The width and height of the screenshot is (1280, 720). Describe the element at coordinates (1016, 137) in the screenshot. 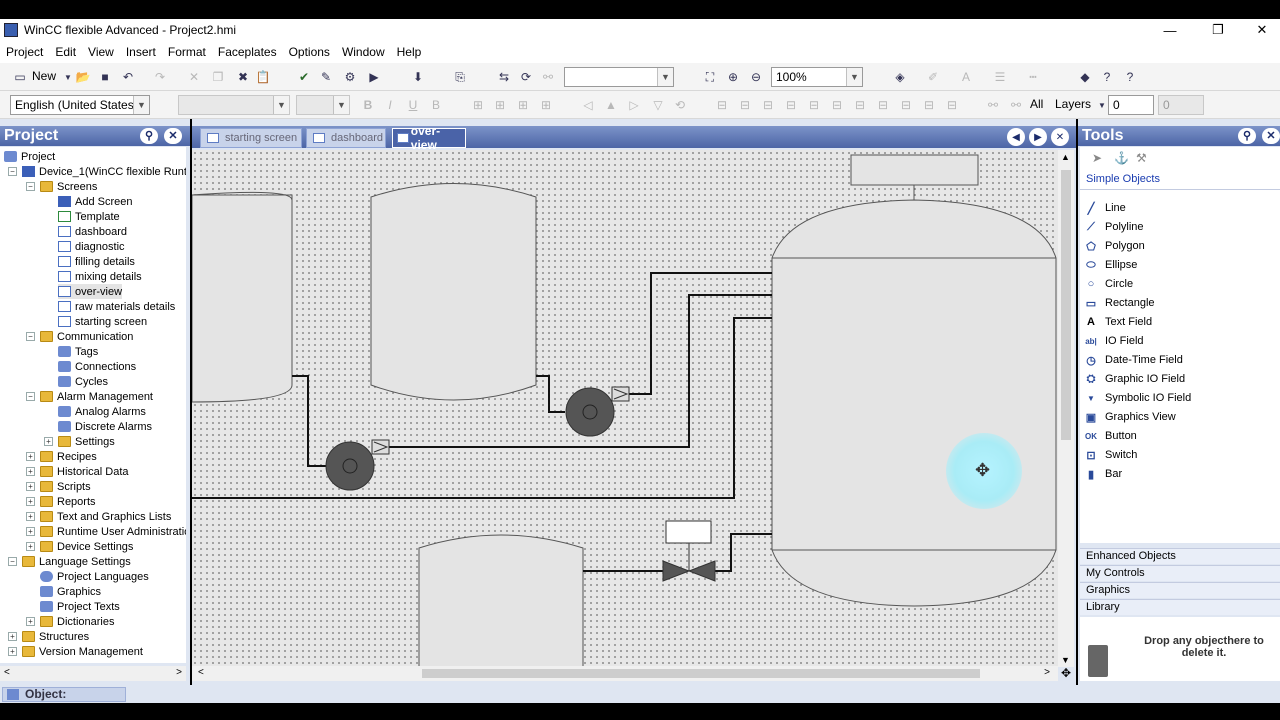

I see `tab-prev-icon: ◀` at that location.